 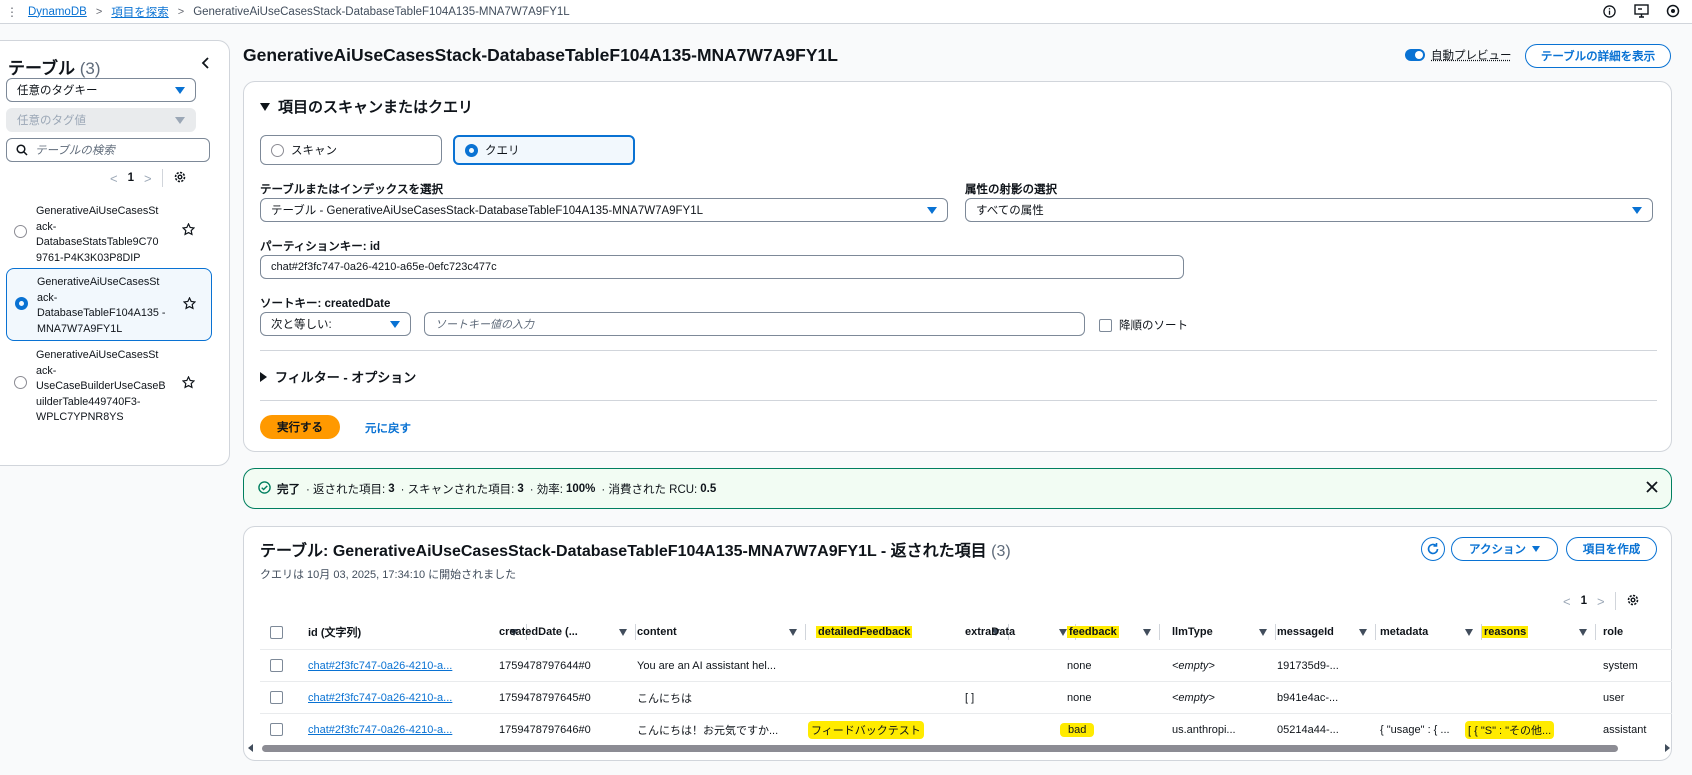 What do you see at coordinates (206, 64) in the screenshot?
I see `collapse-sidebar-icon` at bounding box center [206, 64].